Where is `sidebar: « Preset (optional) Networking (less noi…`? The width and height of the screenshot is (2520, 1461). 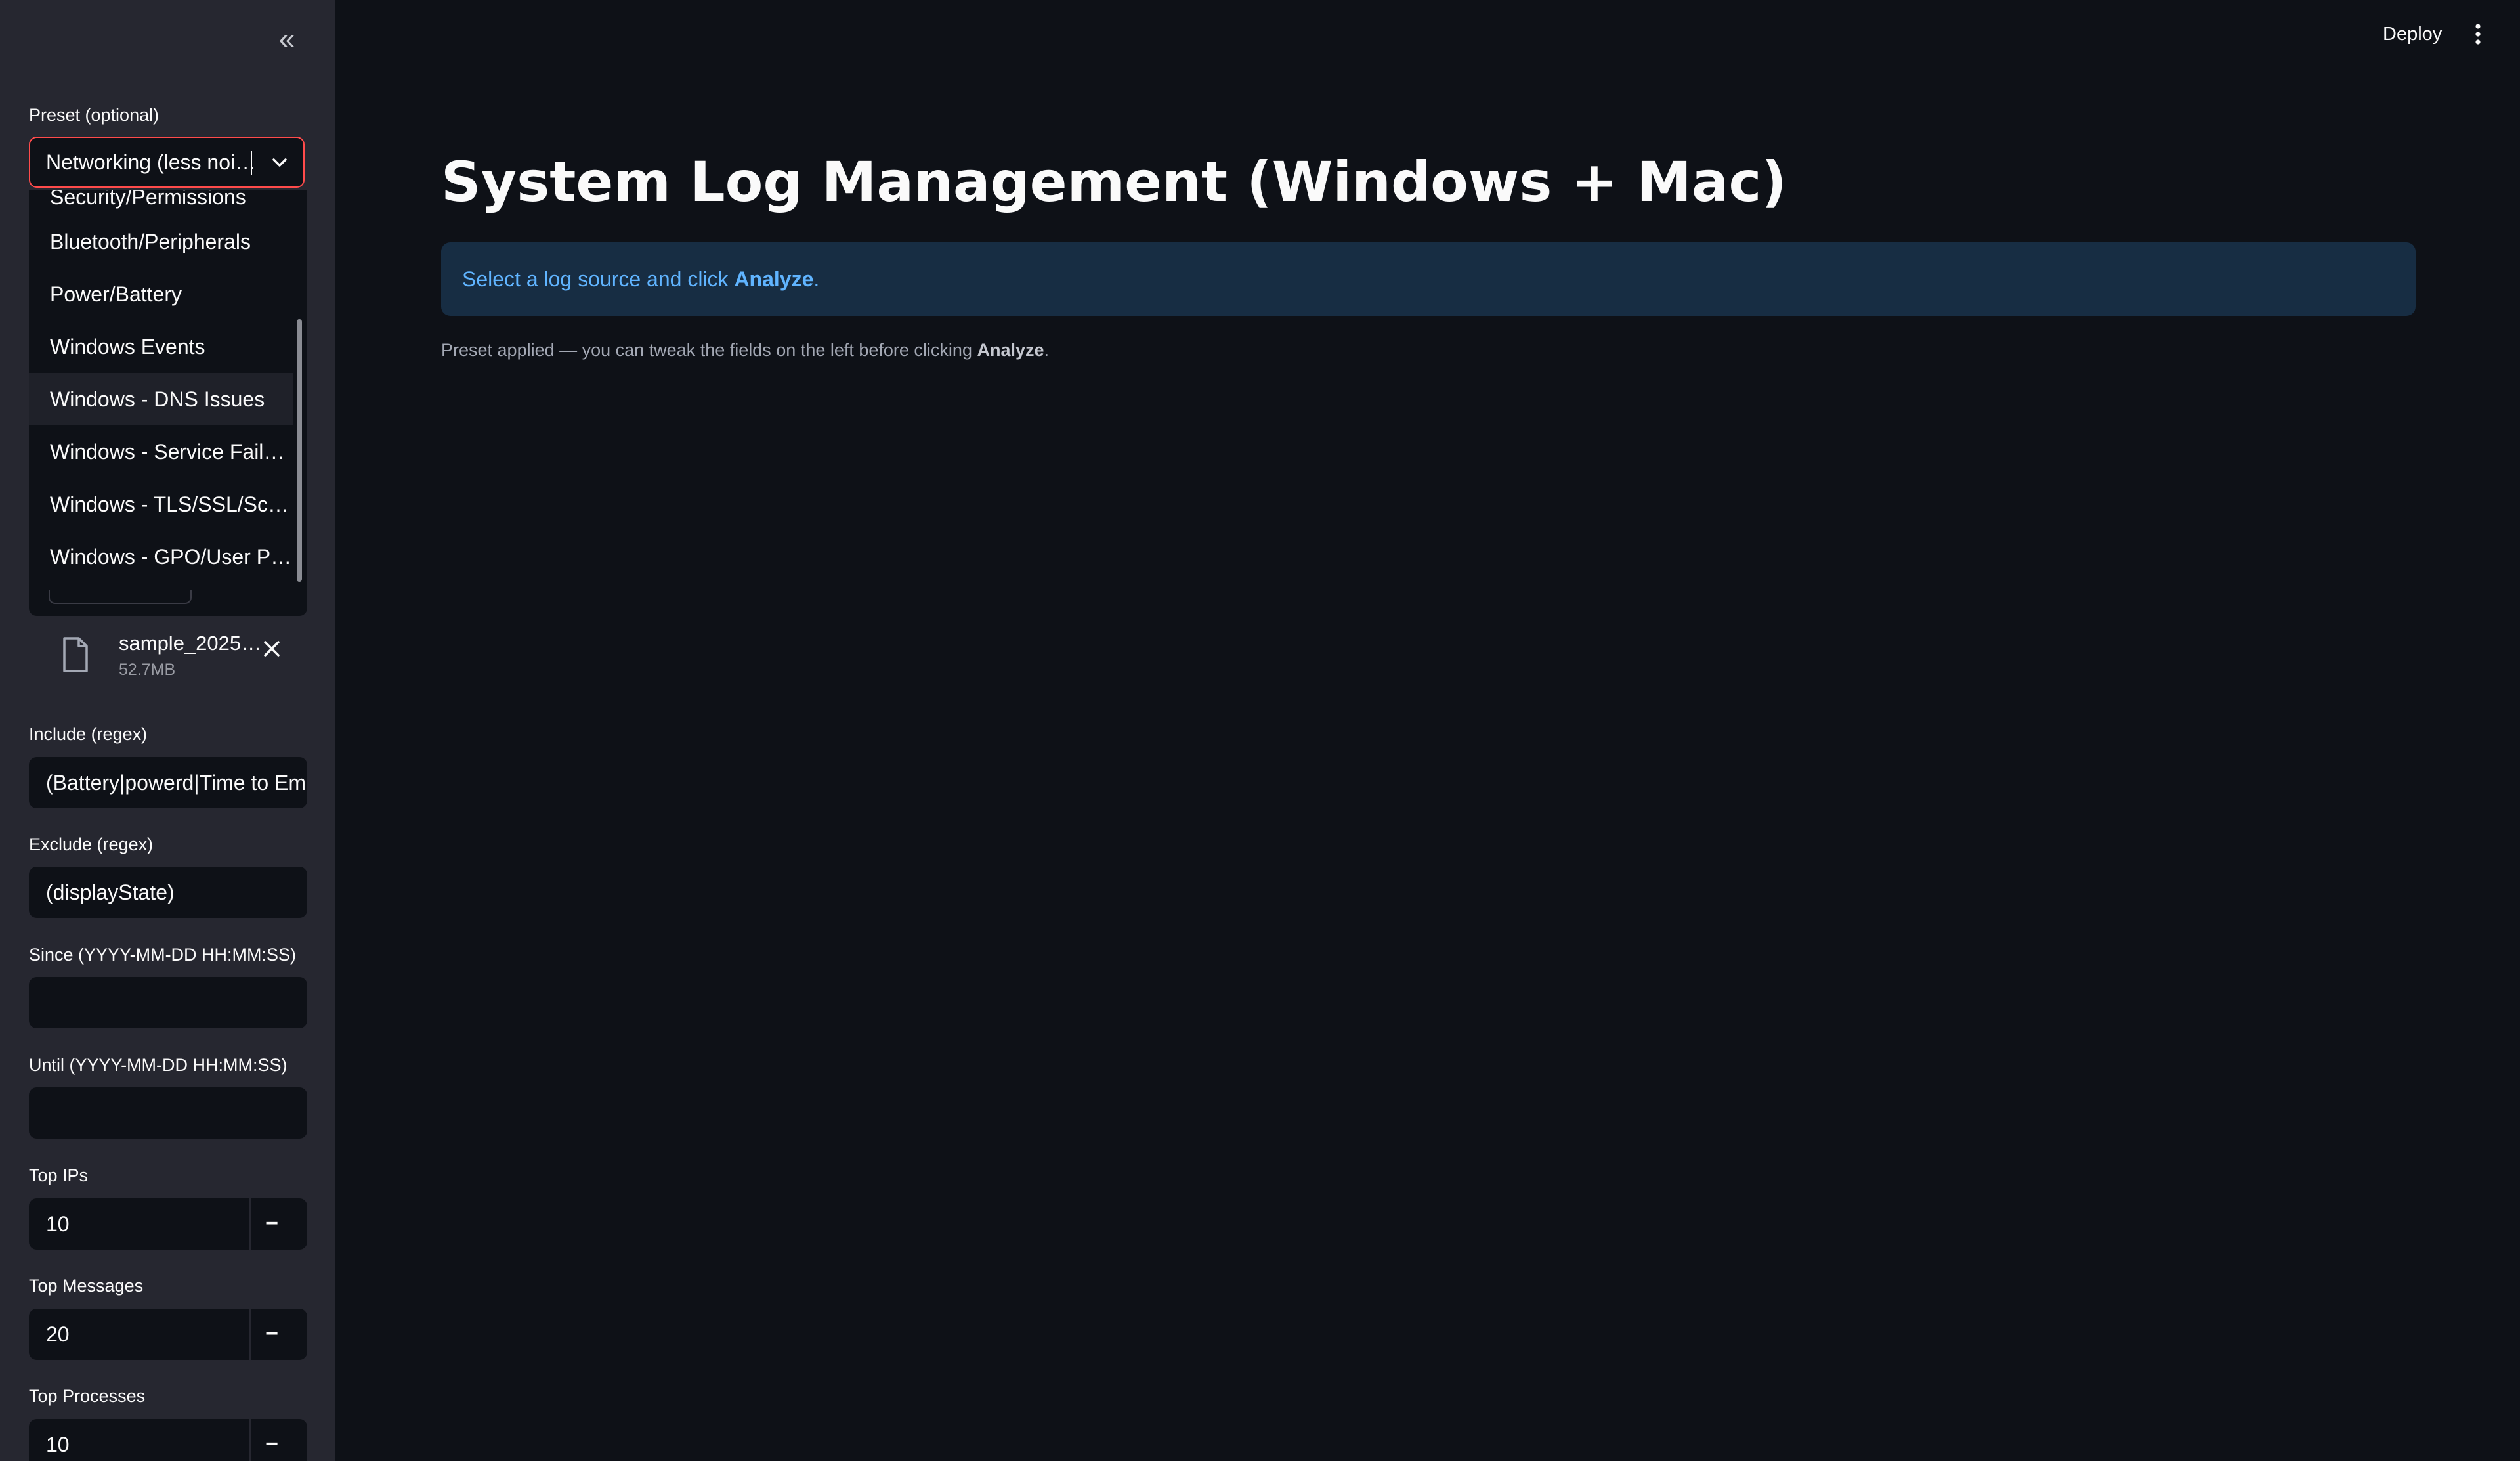
sidebar: « Preset (optional) Networking (less noi… is located at coordinates (167, 730).